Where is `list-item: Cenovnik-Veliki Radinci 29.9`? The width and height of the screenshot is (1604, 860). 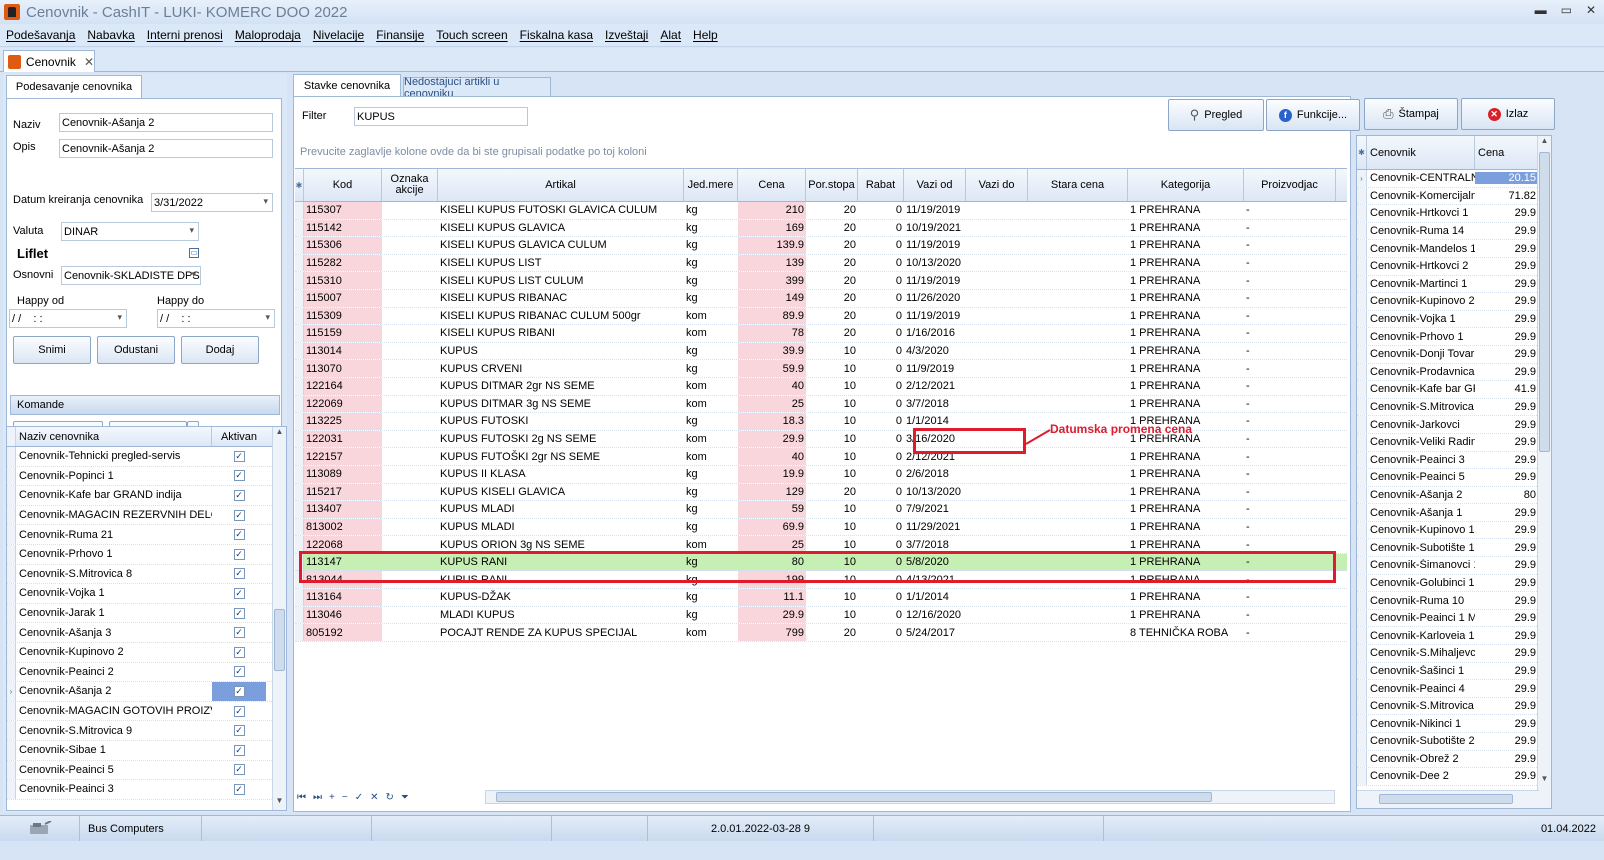
list-item: Cenovnik-Veliki Radinci 29.9 is located at coordinates (1454, 442).